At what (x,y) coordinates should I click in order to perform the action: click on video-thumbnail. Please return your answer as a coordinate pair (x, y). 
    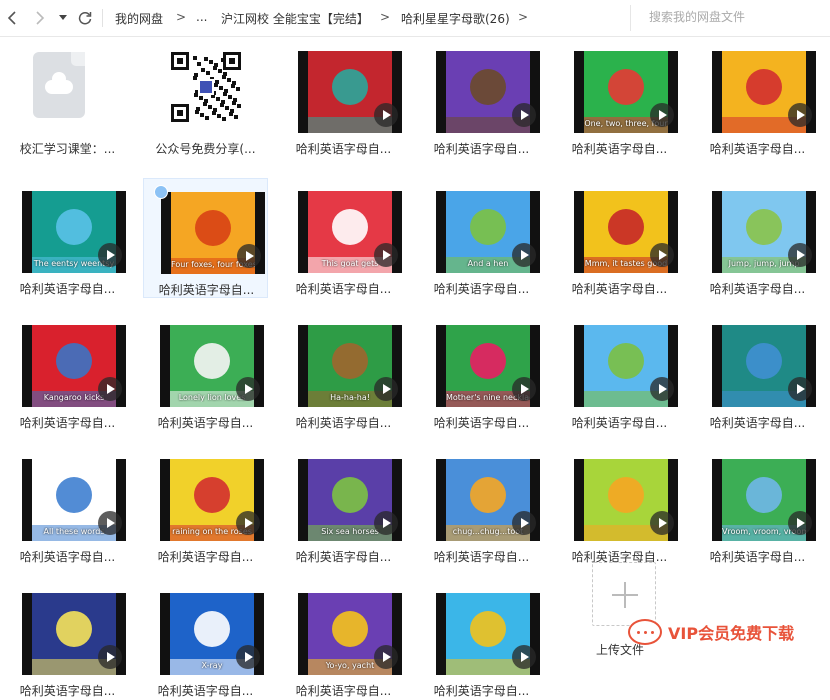
    Looking at the image, I should click on (488, 92).